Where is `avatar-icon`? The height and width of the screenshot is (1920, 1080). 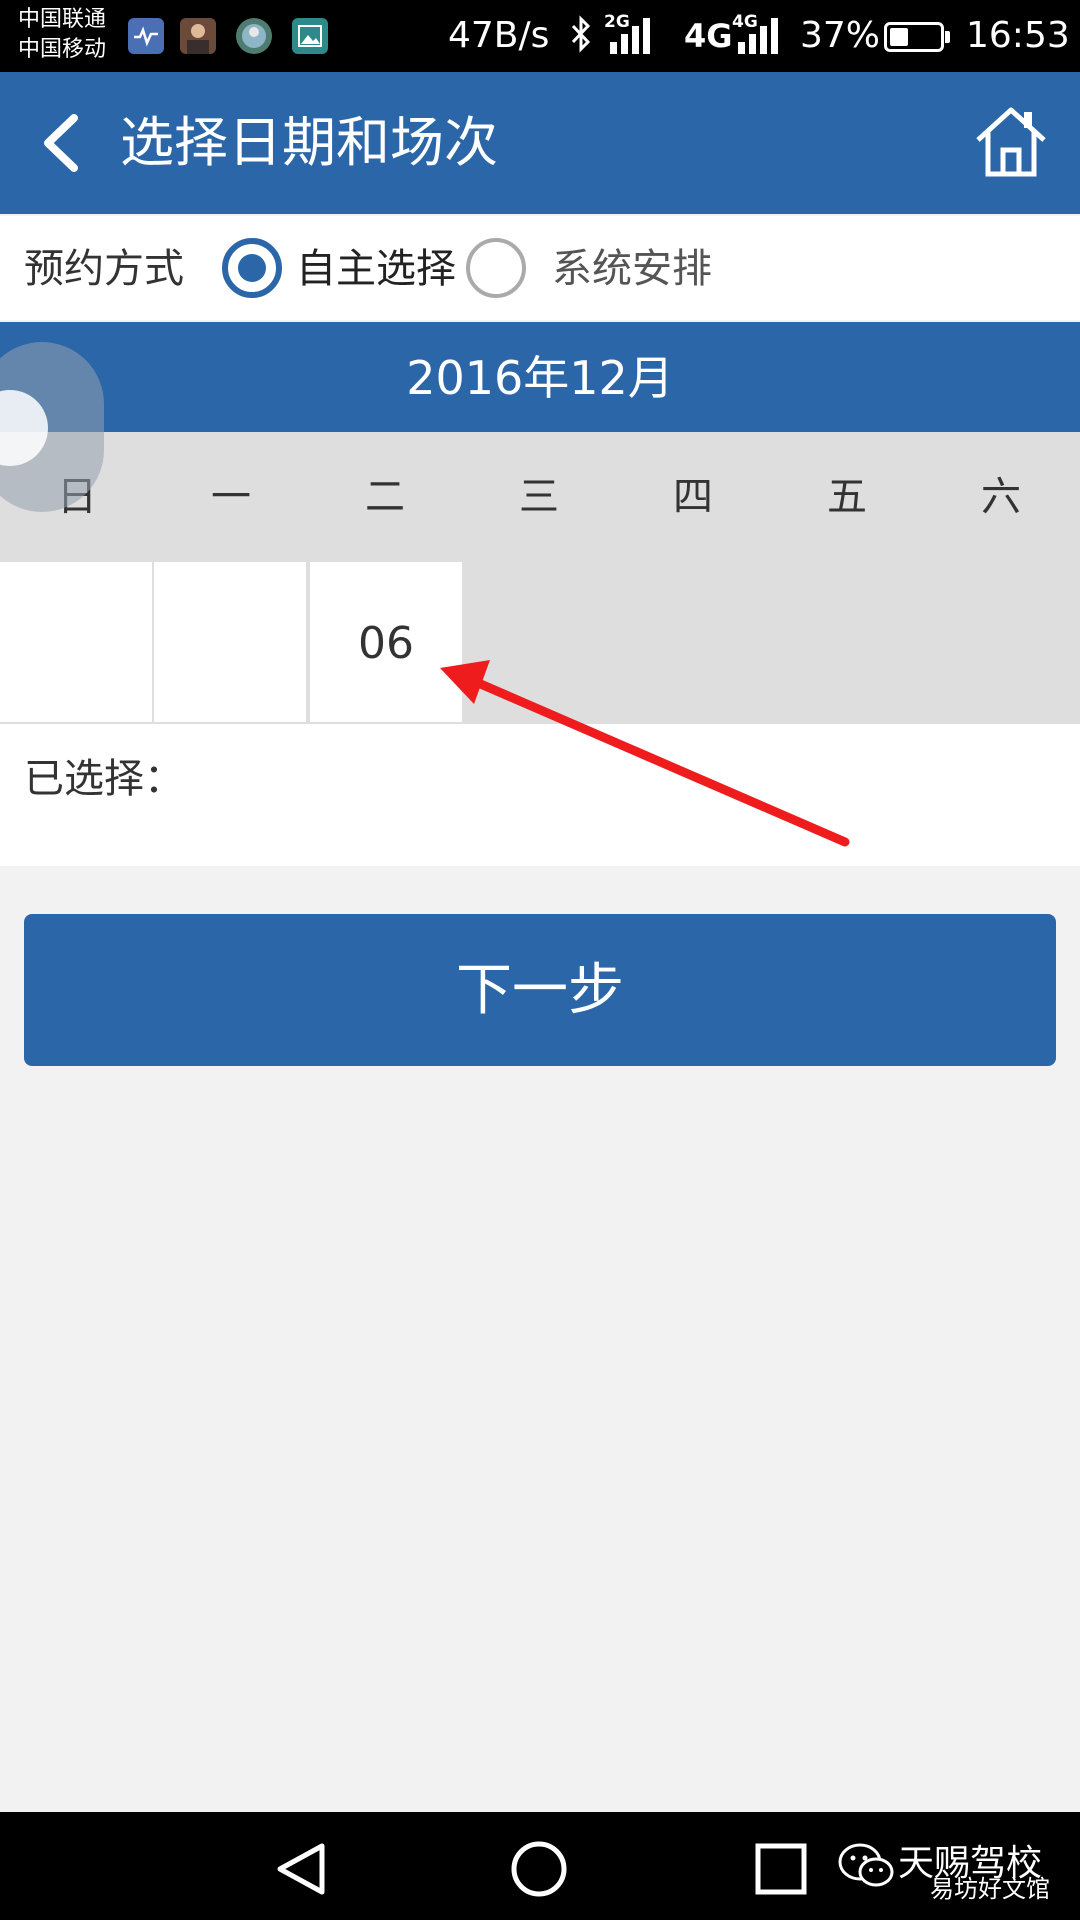
avatar-icon is located at coordinates (254, 36).